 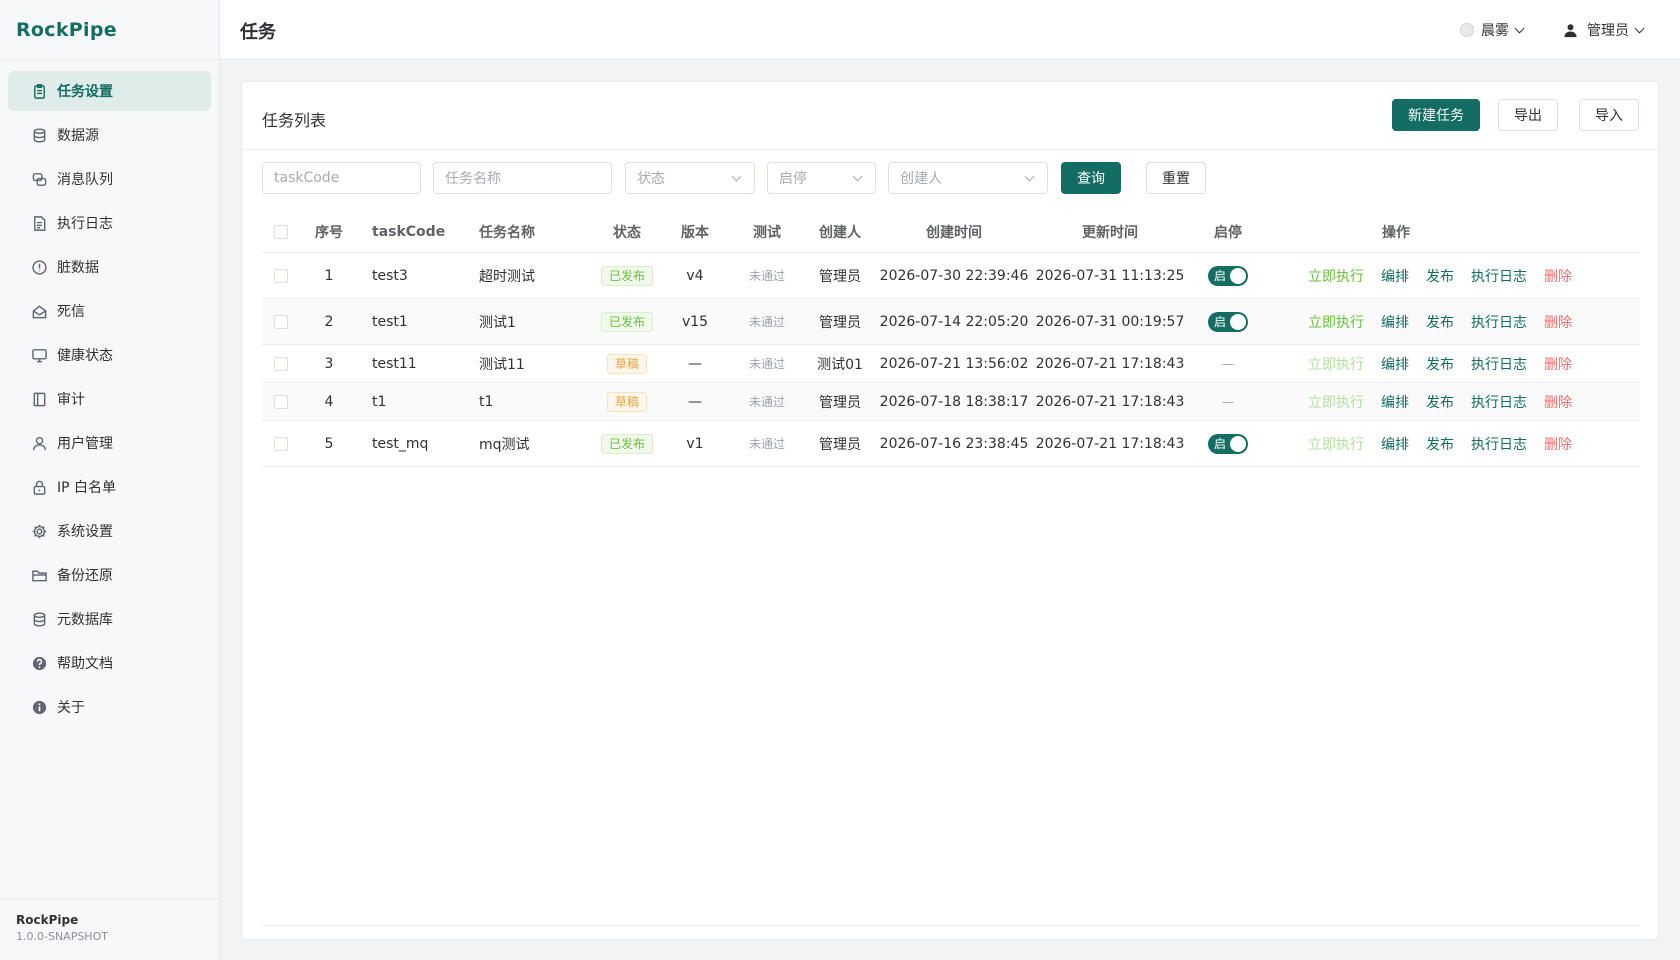 What do you see at coordinates (921, 179) in the screenshot?
I see `creator-select-placeholder: 创建人` at bounding box center [921, 179].